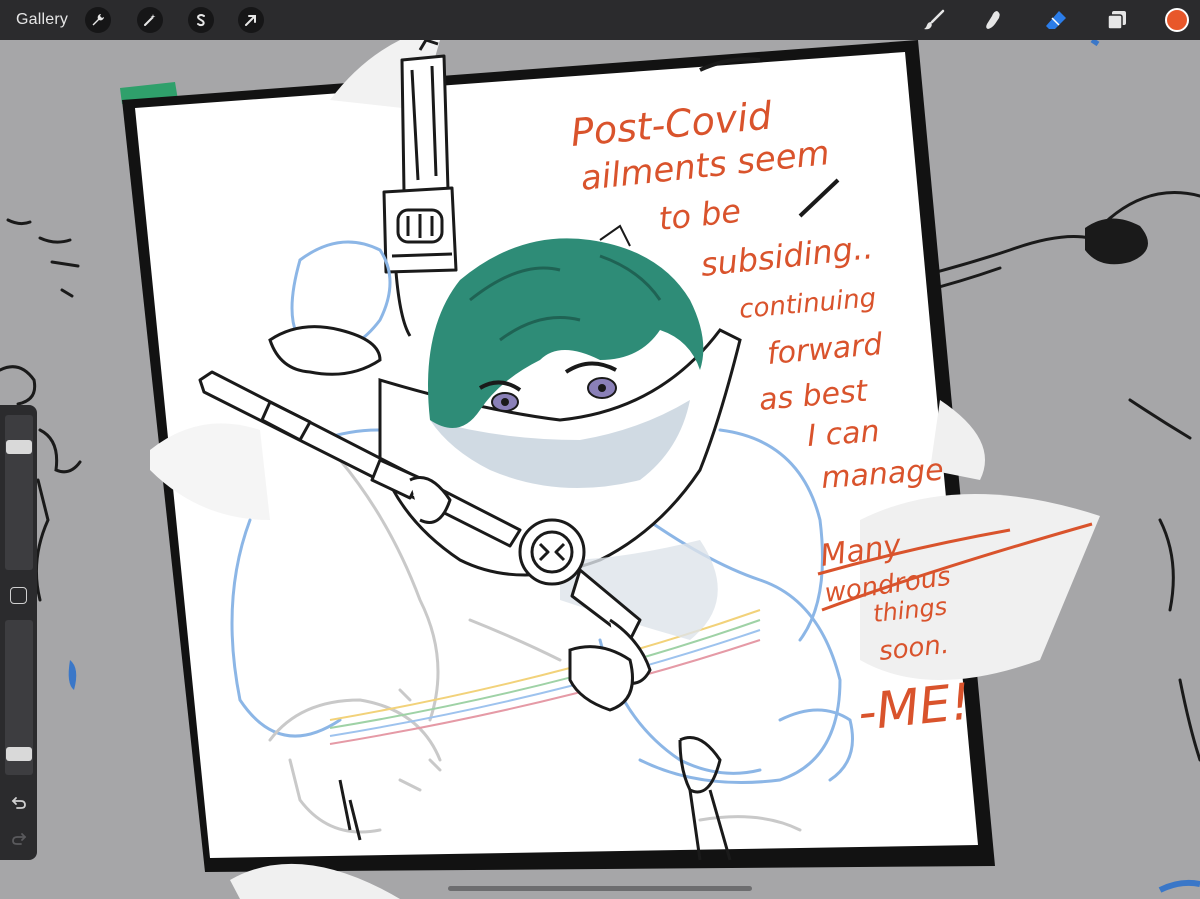  I want to click on eraser-icon, so click(1056, 20).